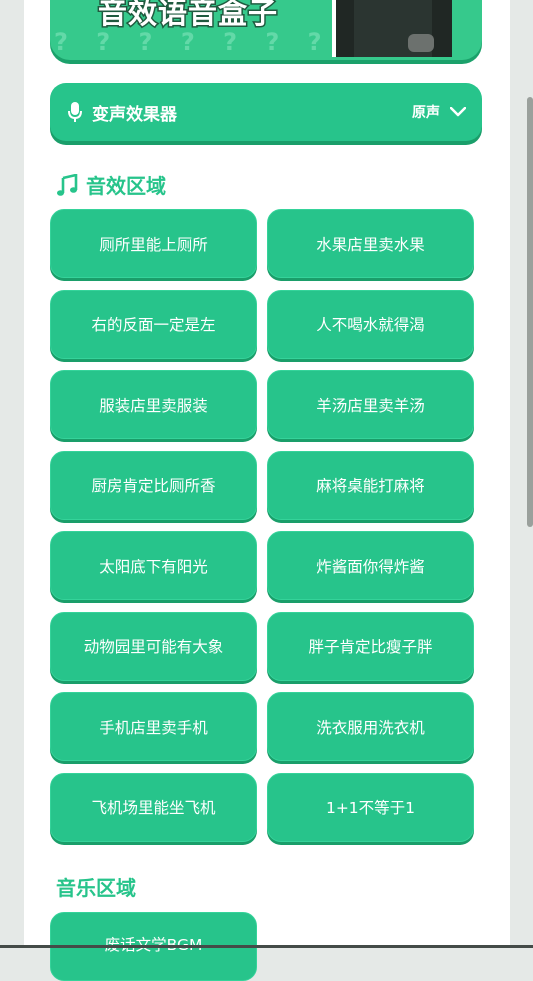 The height and width of the screenshot is (981, 533). I want to click on sound-button: 服装店里卖服装, so click(153, 404).